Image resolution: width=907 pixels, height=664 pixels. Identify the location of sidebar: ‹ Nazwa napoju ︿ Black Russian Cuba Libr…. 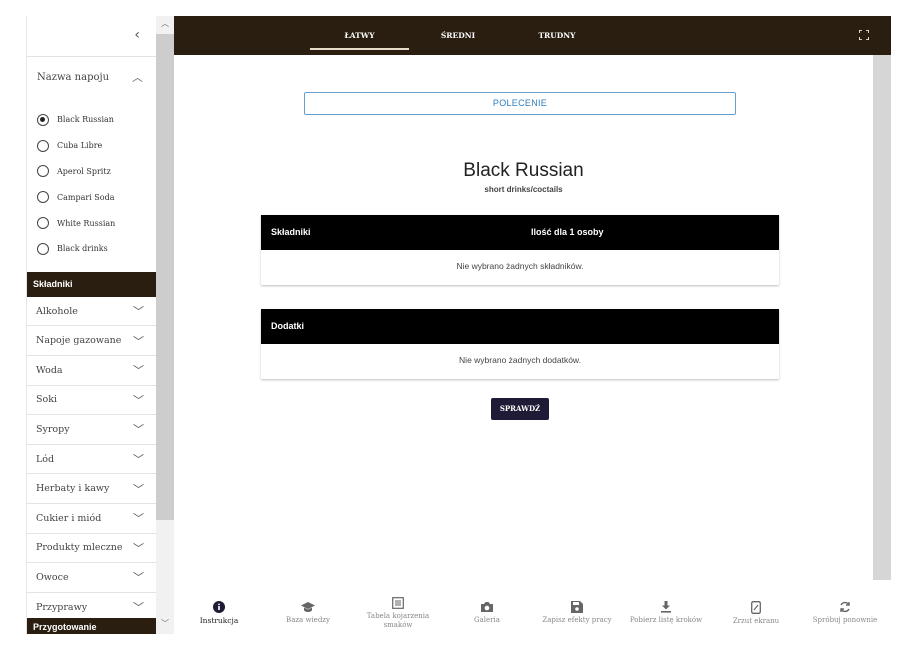
(91, 325).